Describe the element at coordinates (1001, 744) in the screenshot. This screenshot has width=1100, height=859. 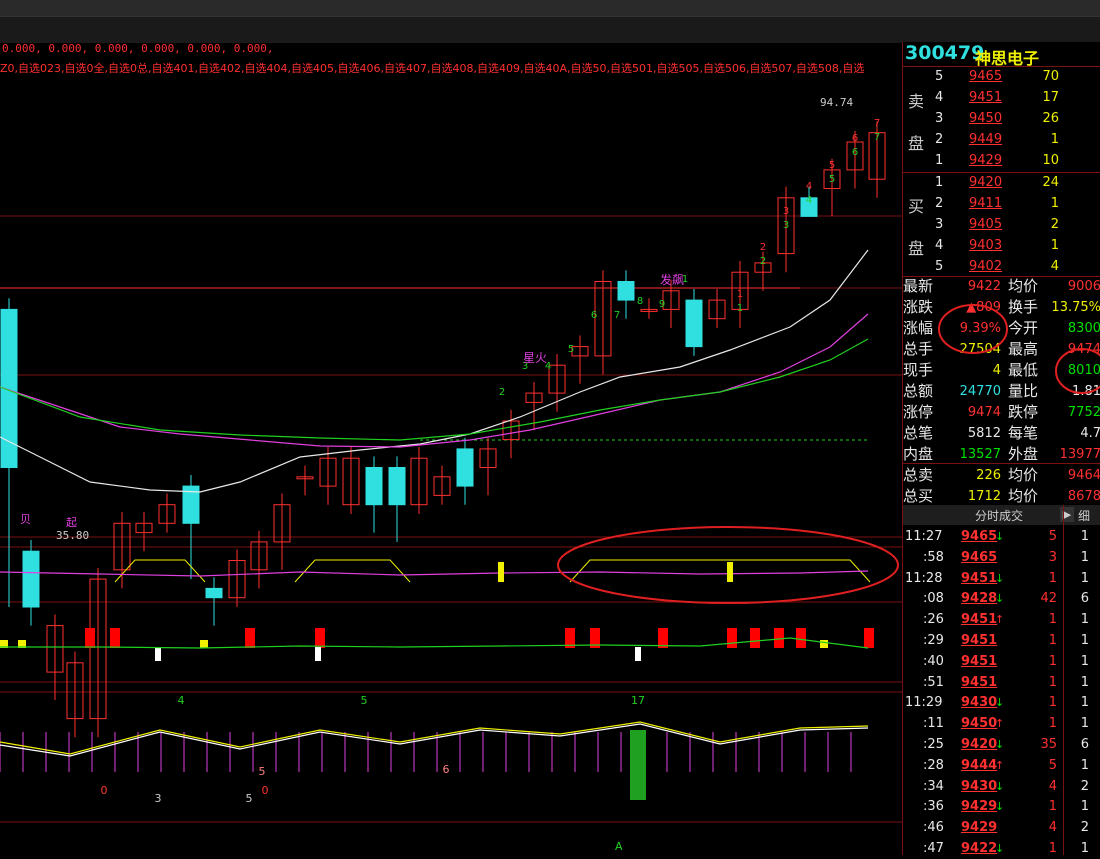
I see `tick-row: :25 9420 ↓ 35 6` at that location.